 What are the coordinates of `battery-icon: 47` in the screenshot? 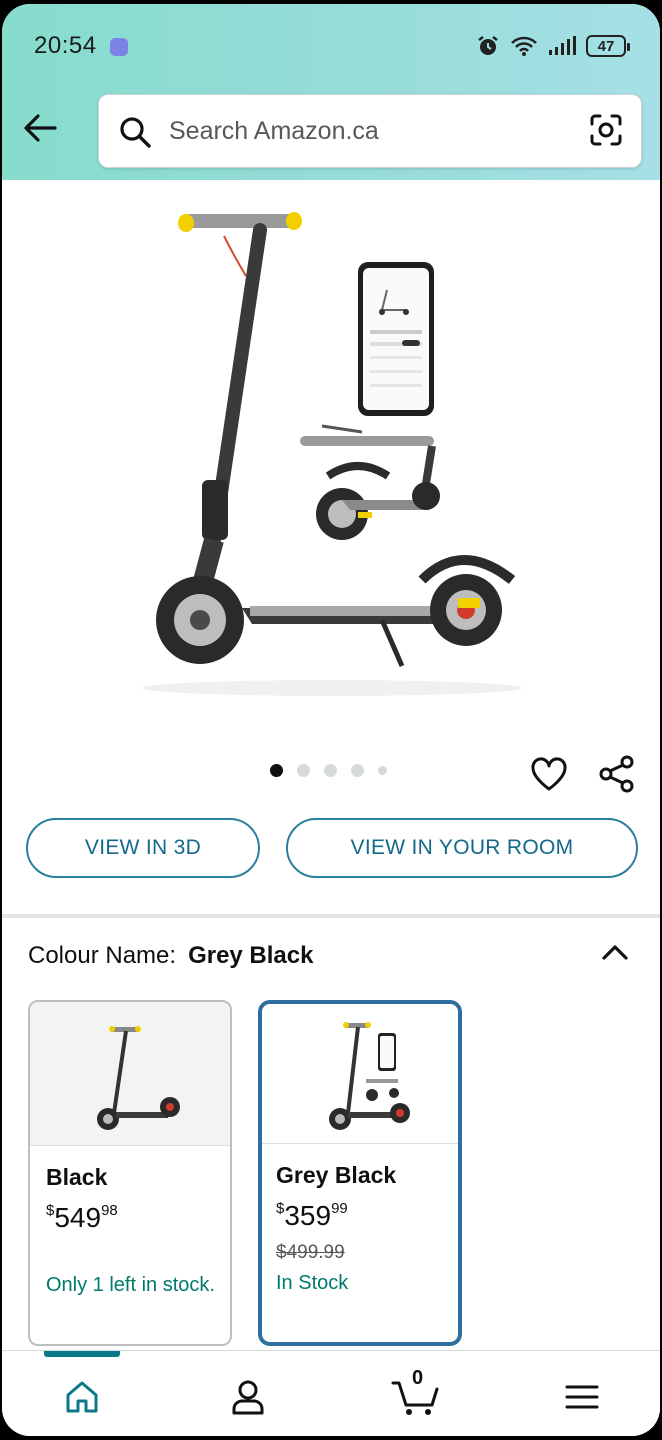 It's located at (608, 46).